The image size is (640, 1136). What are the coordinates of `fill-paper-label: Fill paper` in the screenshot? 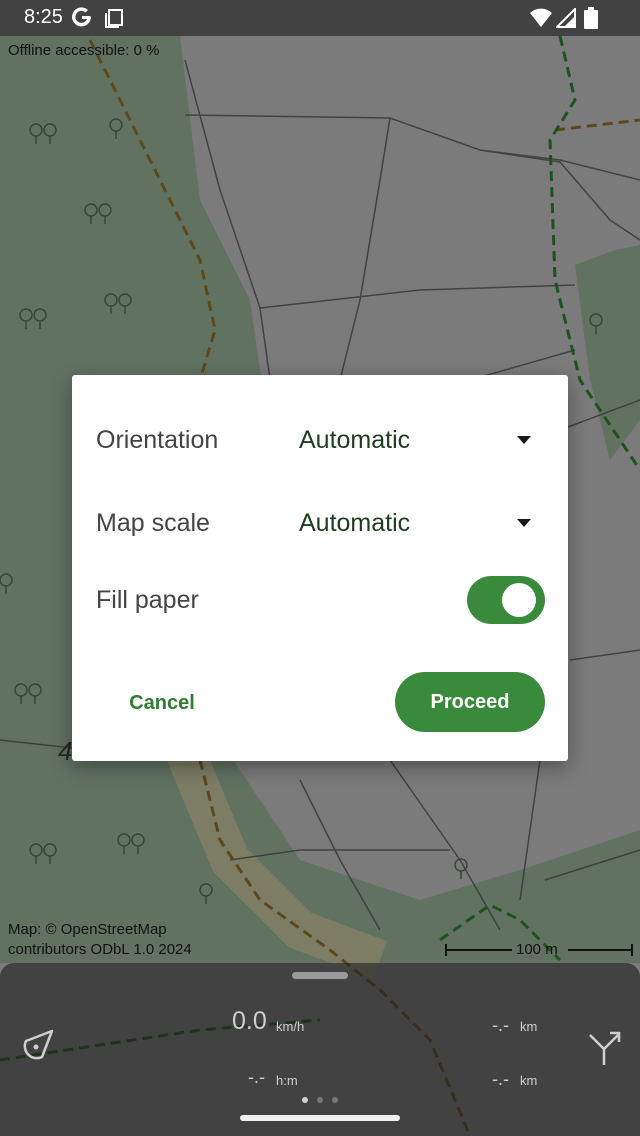 It's located at (147, 600).